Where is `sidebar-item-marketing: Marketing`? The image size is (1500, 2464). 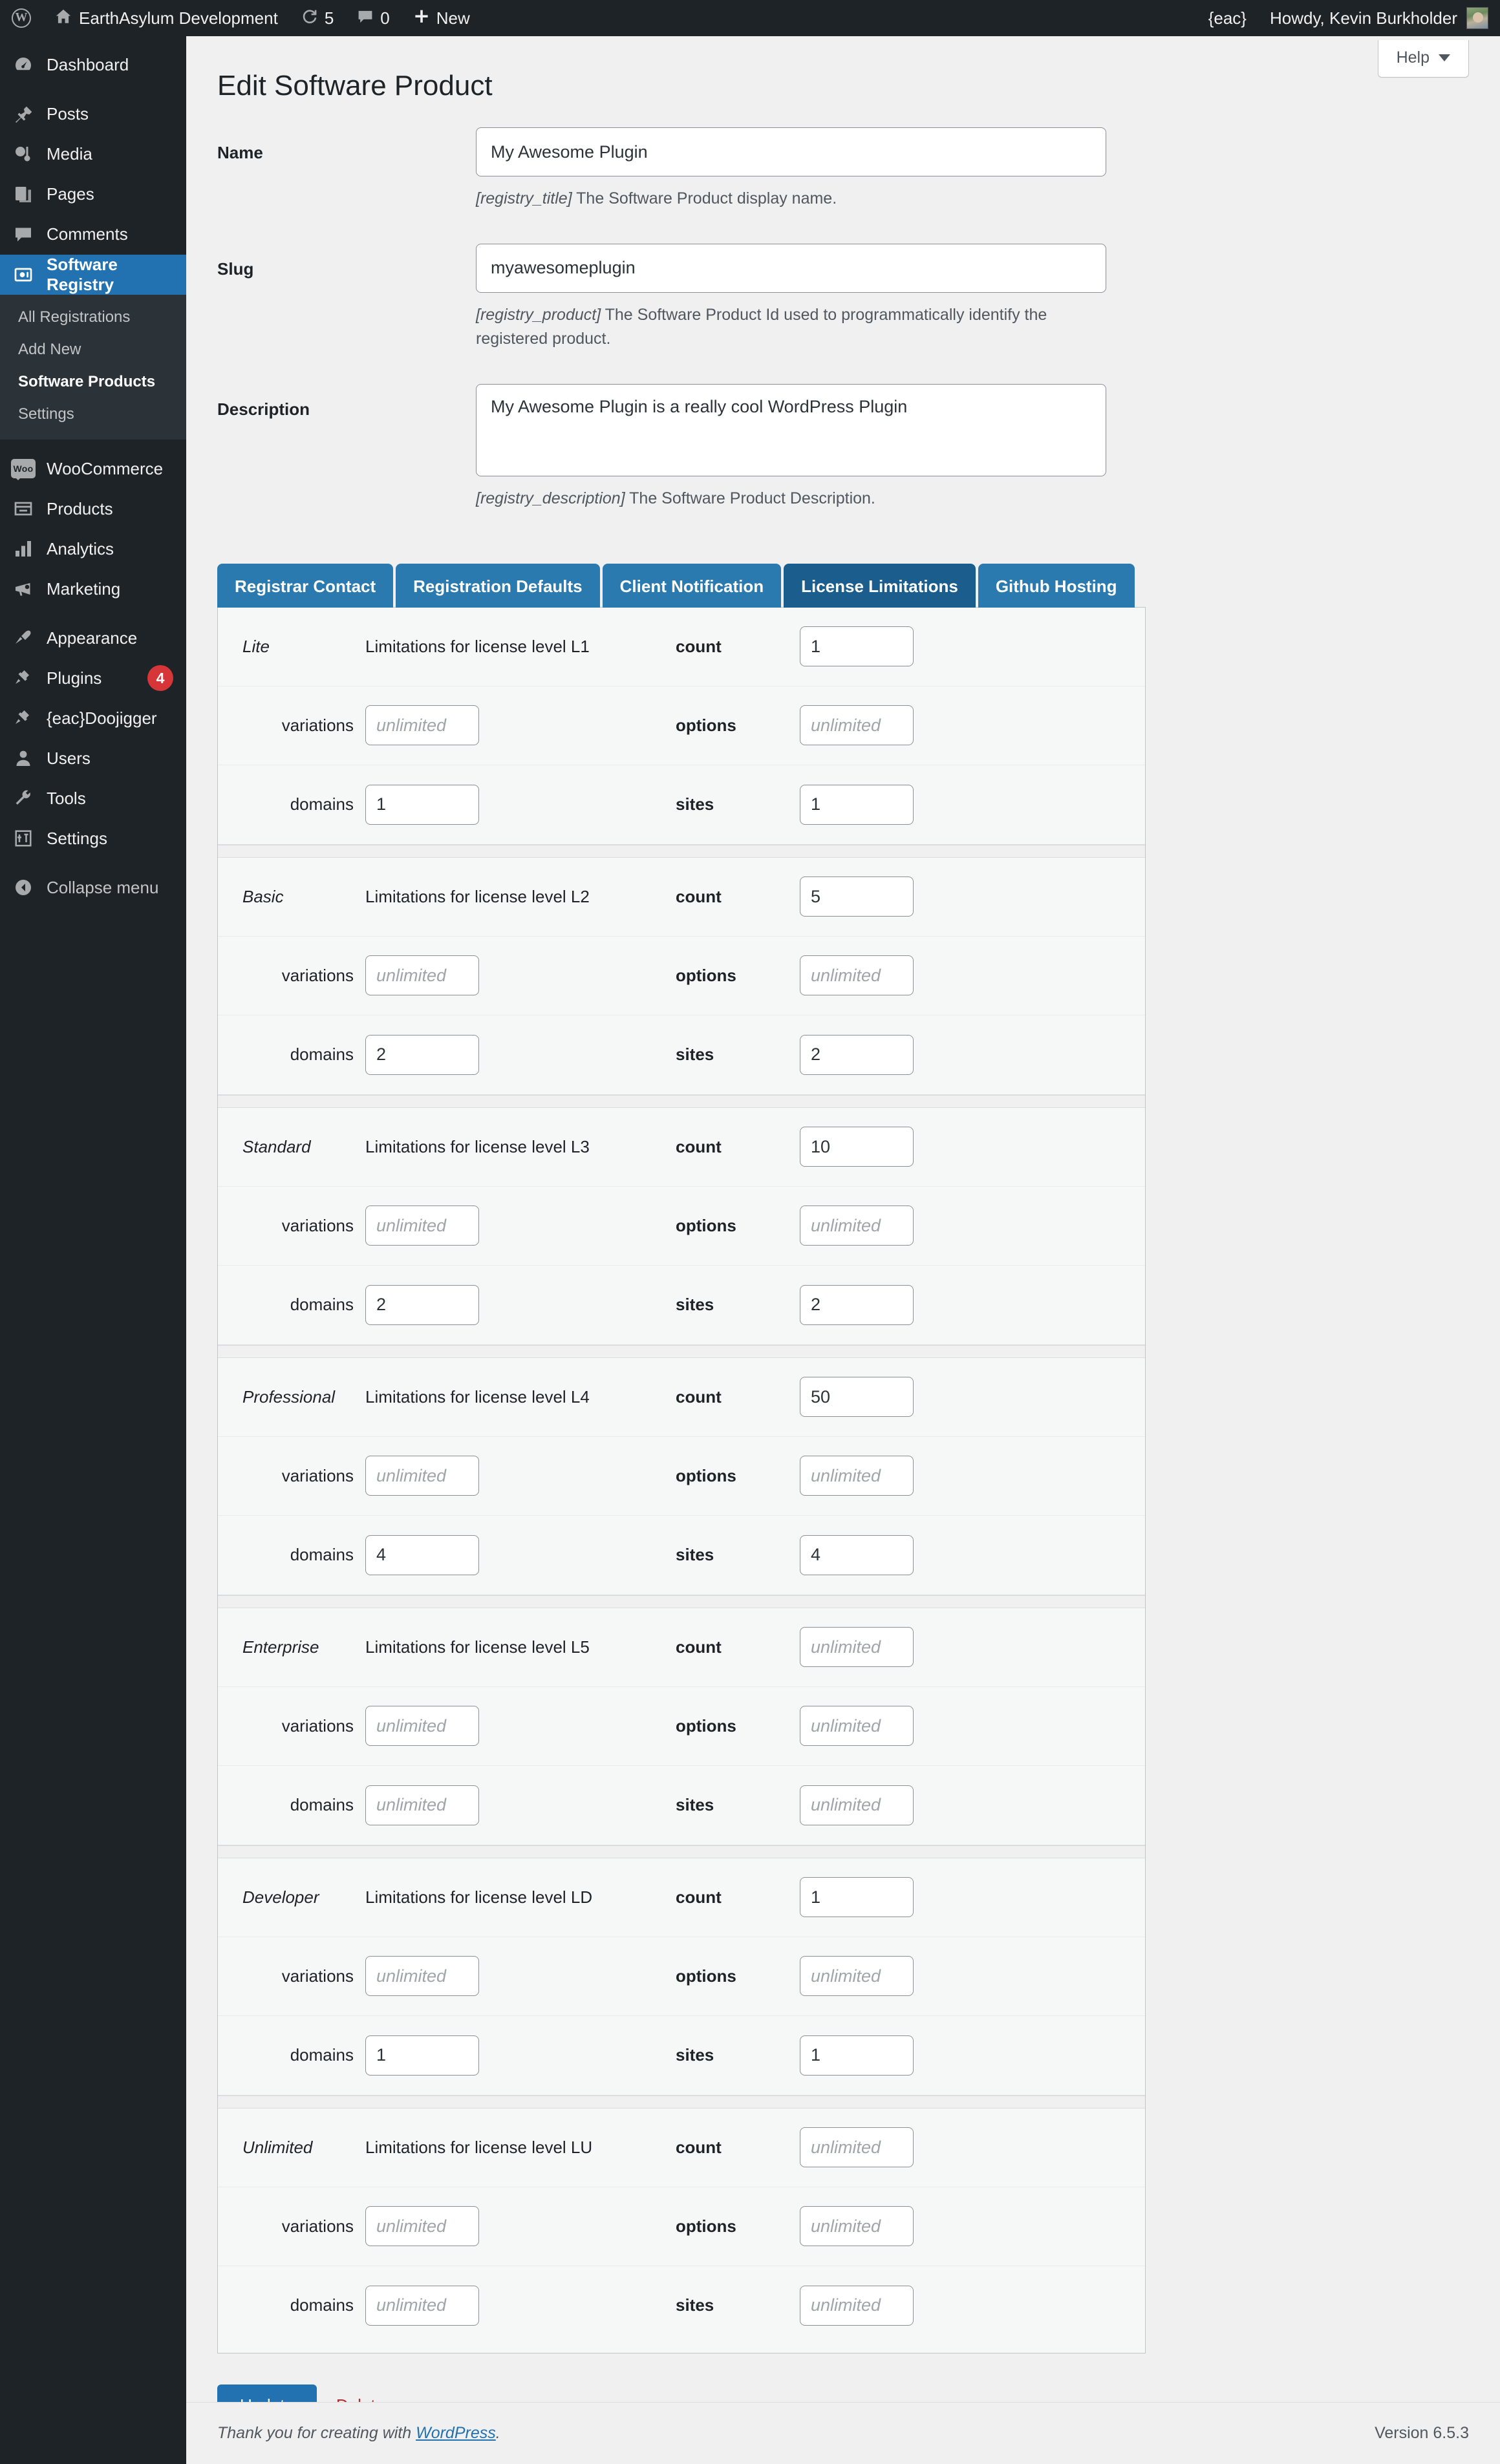 sidebar-item-marketing: Marketing is located at coordinates (93, 589).